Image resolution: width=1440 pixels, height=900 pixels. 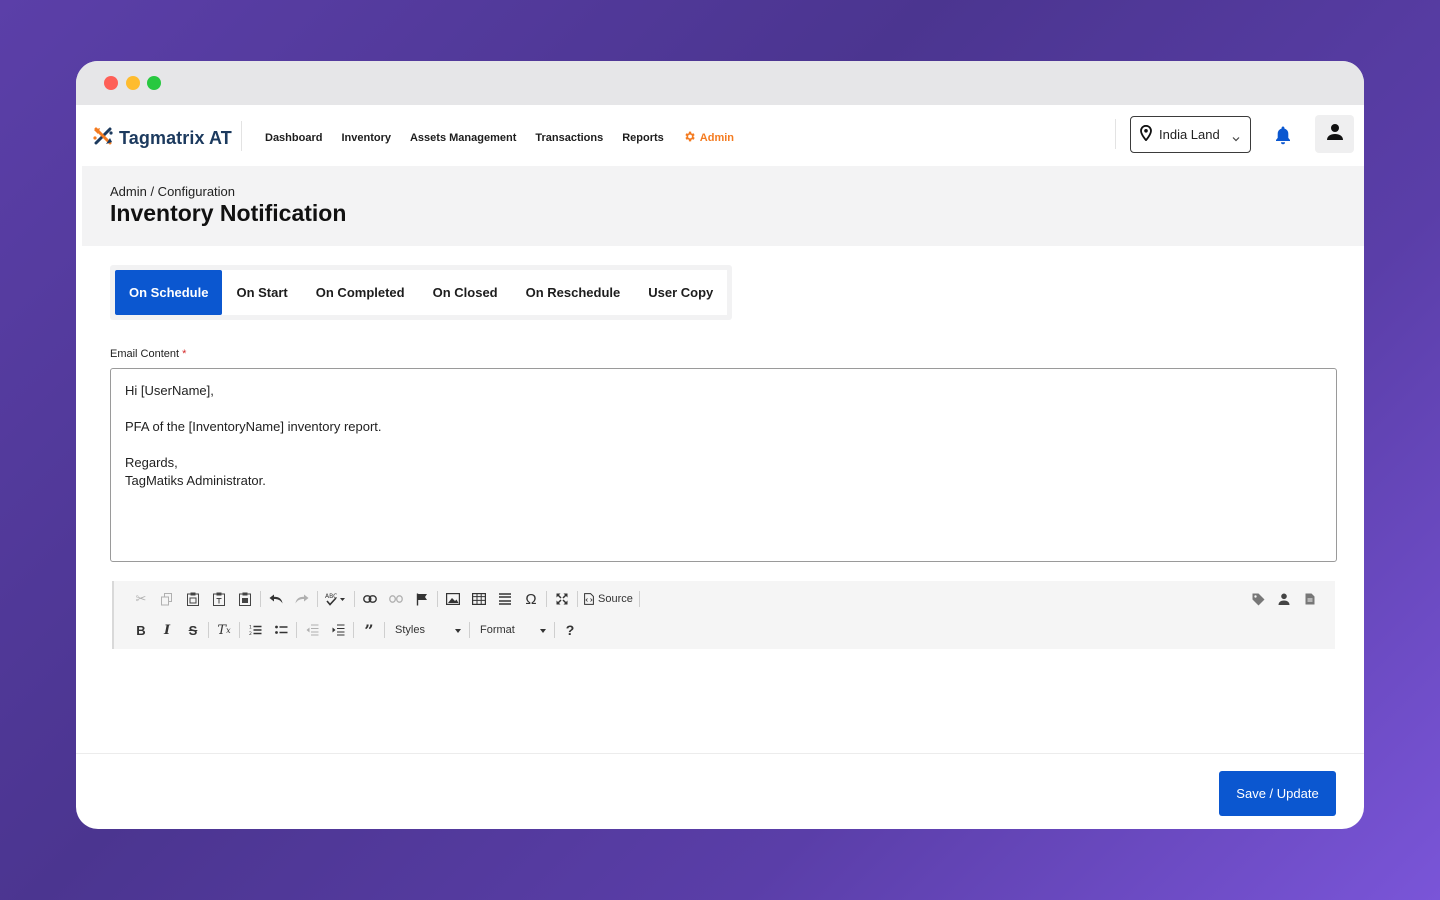 What do you see at coordinates (103, 138) in the screenshot?
I see `logo-icon` at bounding box center [103, 138].